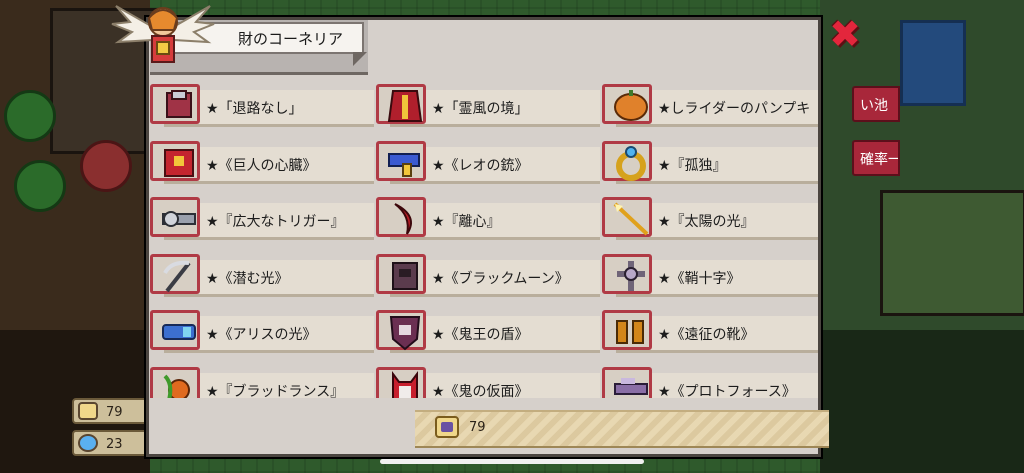  I want to click on list-item: ★《鬼王の盾》, so click(488, 329).